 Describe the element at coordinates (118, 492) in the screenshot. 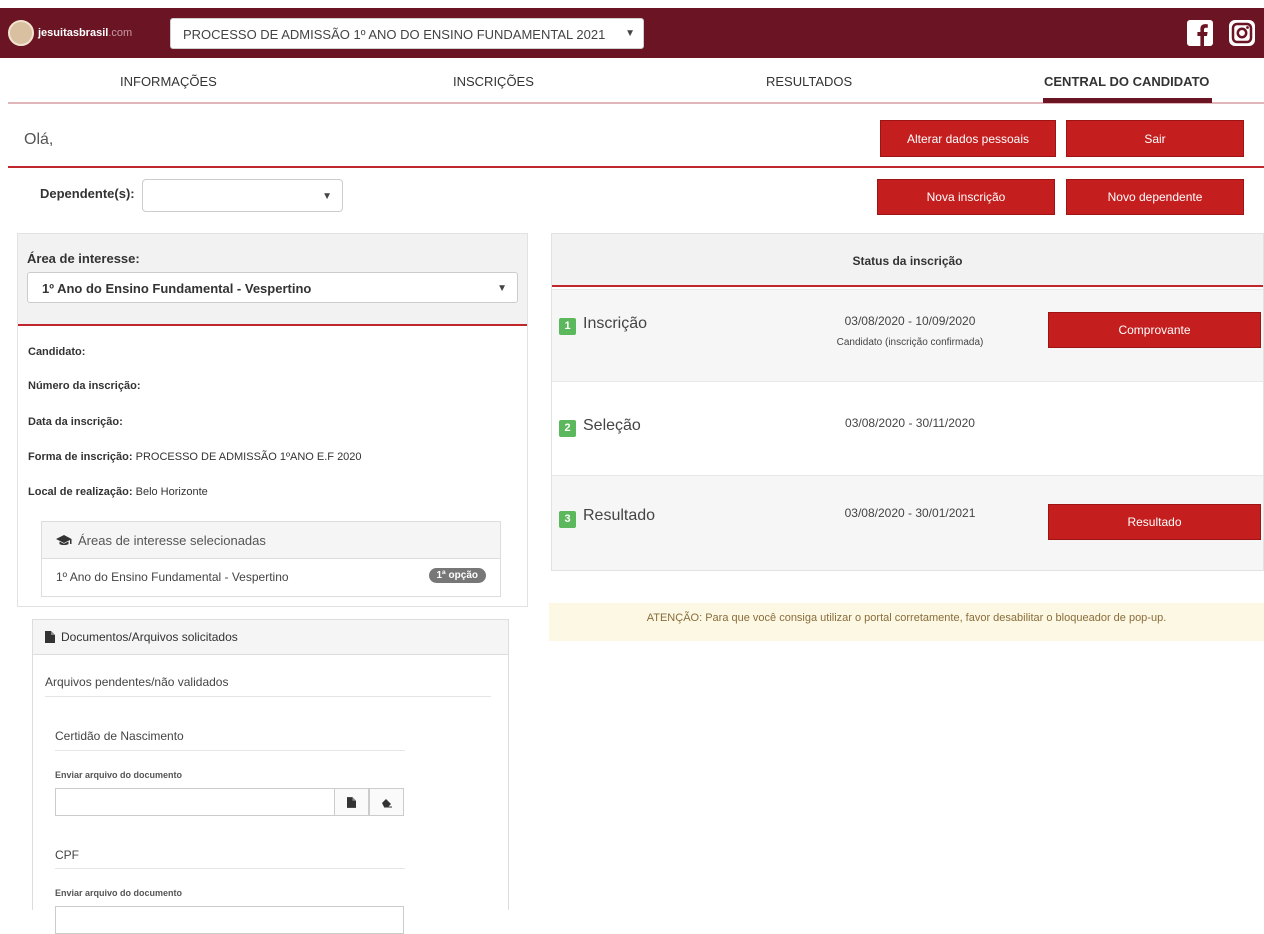

I see `info-local-realizacao: Local de realização: Belo Horizonte` at that location.